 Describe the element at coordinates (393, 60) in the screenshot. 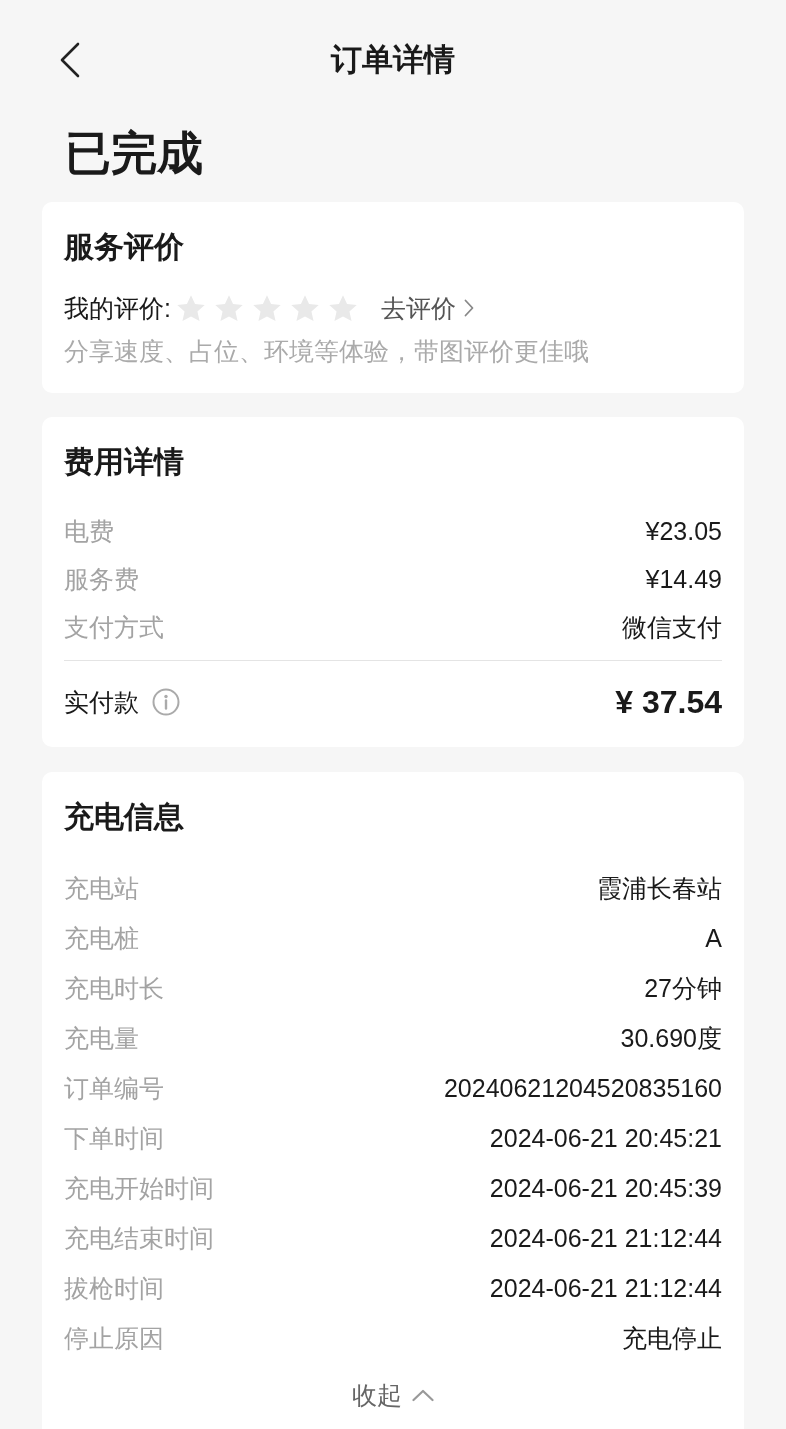

I see `page-title: 订单详情` at that location.